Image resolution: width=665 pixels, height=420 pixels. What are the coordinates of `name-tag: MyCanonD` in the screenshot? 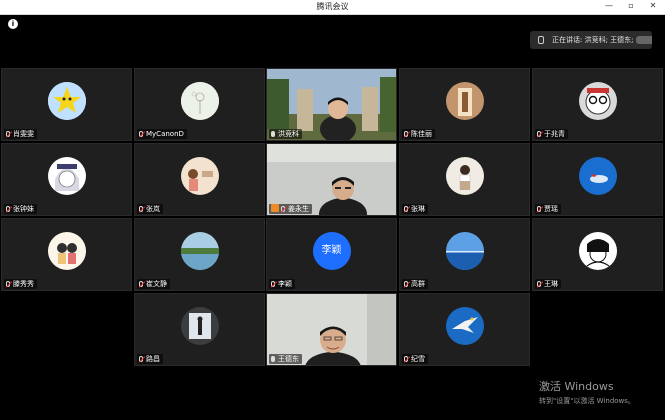 It's located at (162, 134).